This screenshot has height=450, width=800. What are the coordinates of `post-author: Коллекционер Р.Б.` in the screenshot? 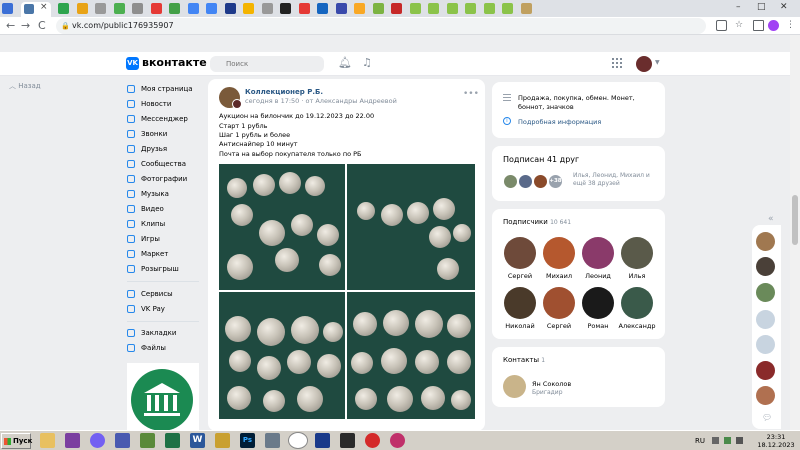 It's located at (284, 92).